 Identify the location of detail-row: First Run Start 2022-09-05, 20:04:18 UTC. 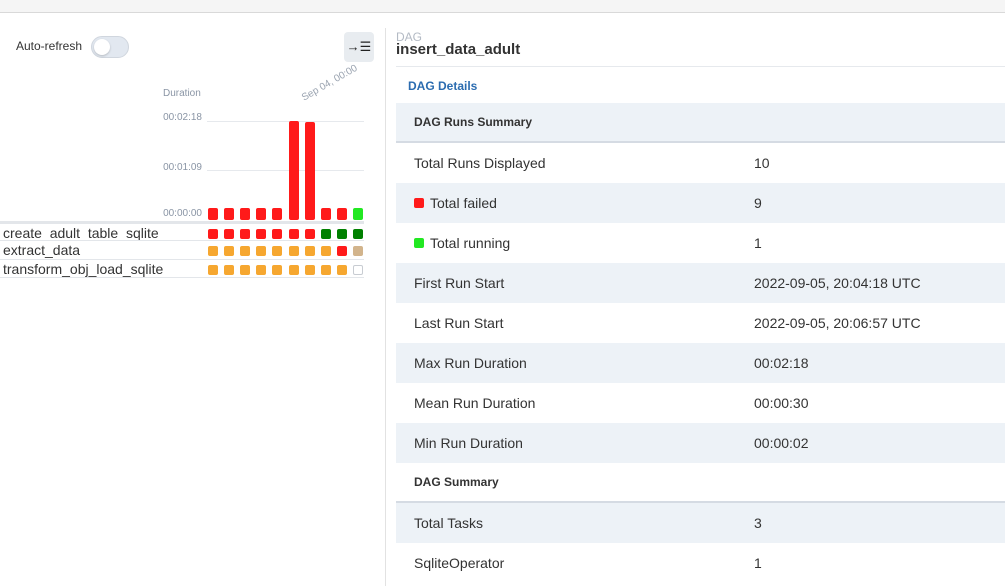
(700, 283).